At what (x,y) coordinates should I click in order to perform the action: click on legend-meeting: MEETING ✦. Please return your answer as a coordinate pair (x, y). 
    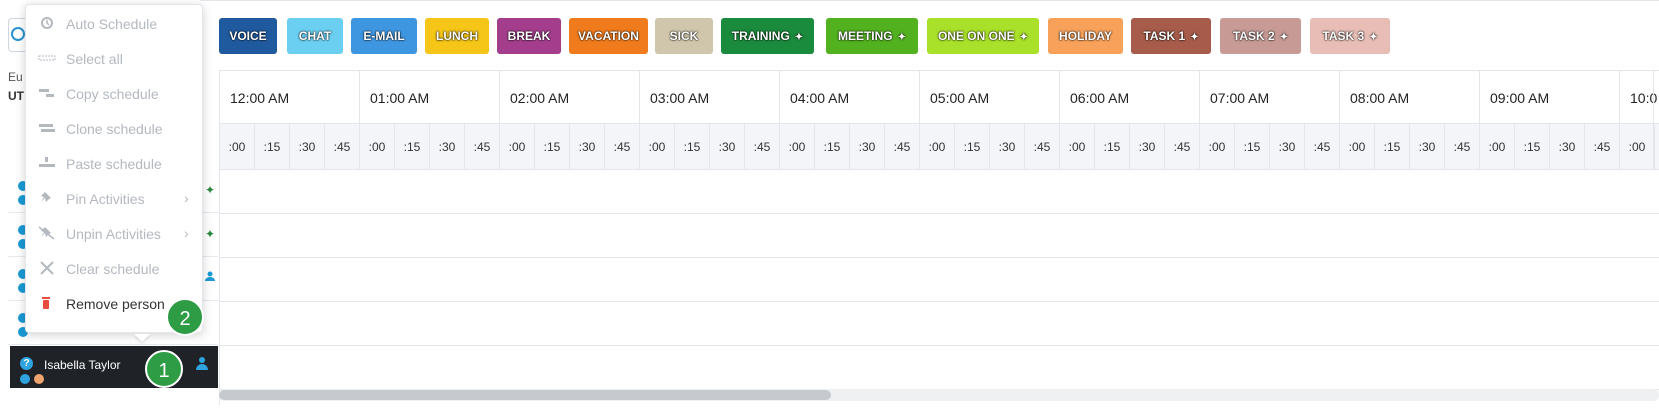
    Looking at the image, I should click on (872, 36).